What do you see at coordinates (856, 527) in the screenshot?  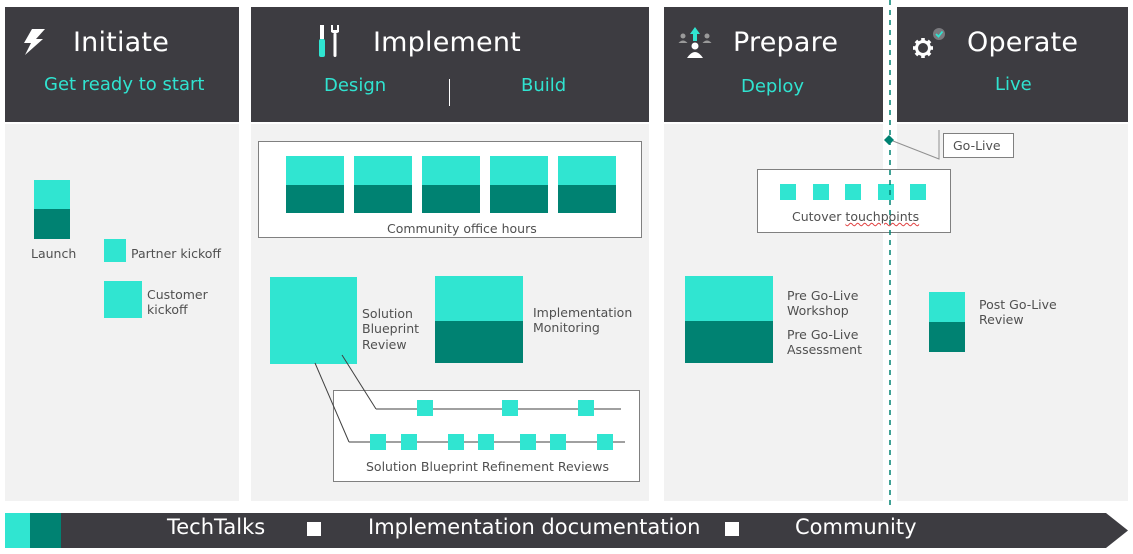 I see `bottom-item-community: Community` at bounding box center [856, 527].